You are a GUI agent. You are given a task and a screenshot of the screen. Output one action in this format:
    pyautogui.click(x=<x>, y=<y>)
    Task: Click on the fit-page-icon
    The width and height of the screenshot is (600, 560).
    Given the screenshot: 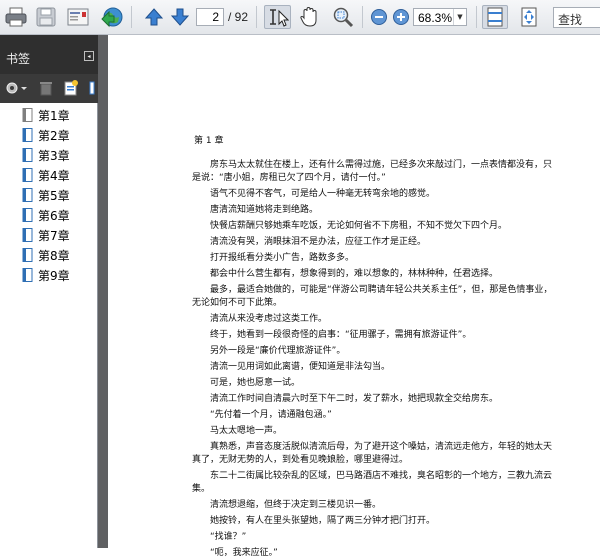 What is the action you would take?
    pyautogui.click(x=495, y=17)
    